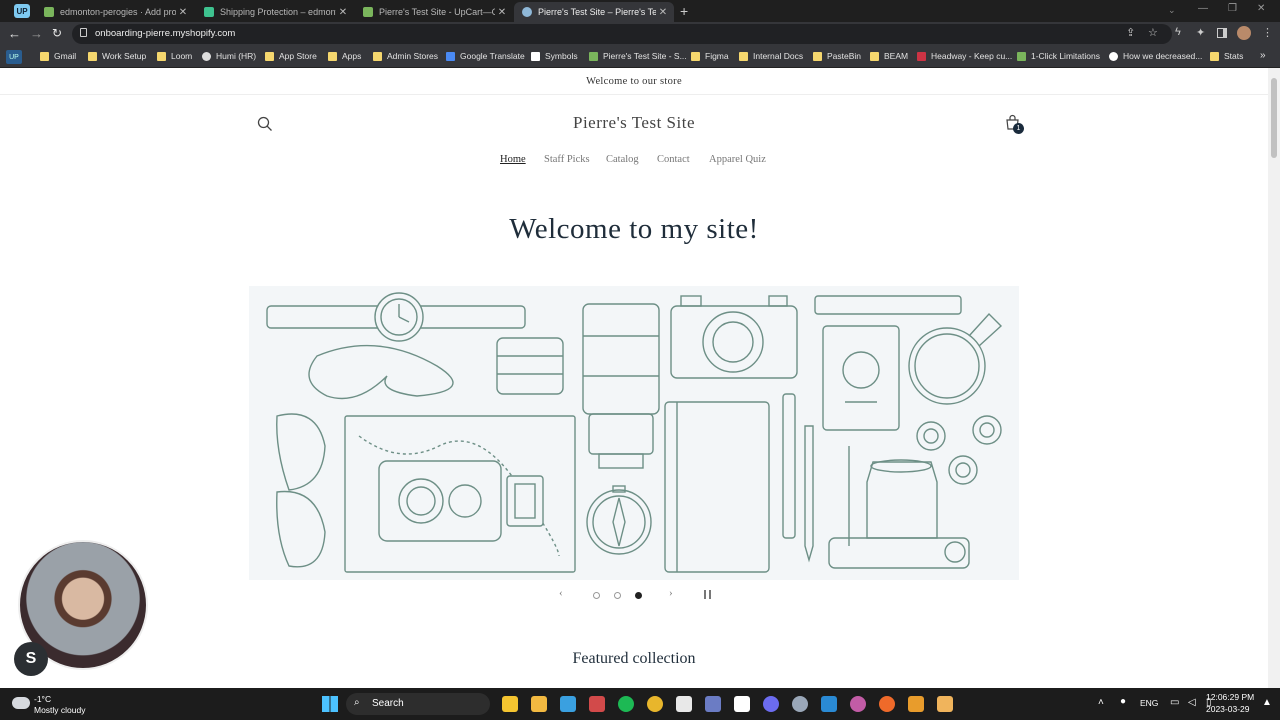  I want to click on new-tab-button: +, so click(684, 11).